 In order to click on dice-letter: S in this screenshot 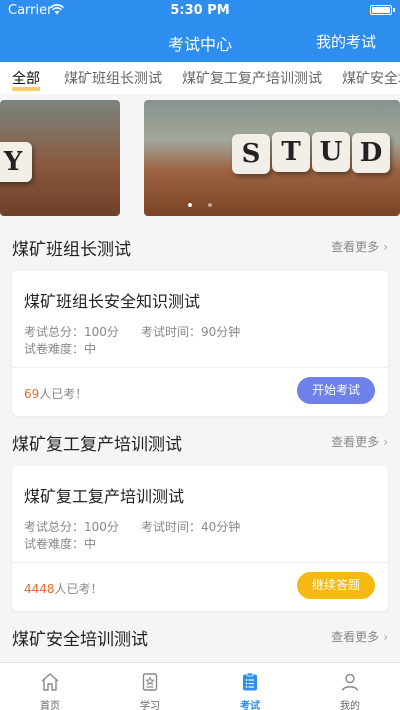, I will do `click(251, 154)`.